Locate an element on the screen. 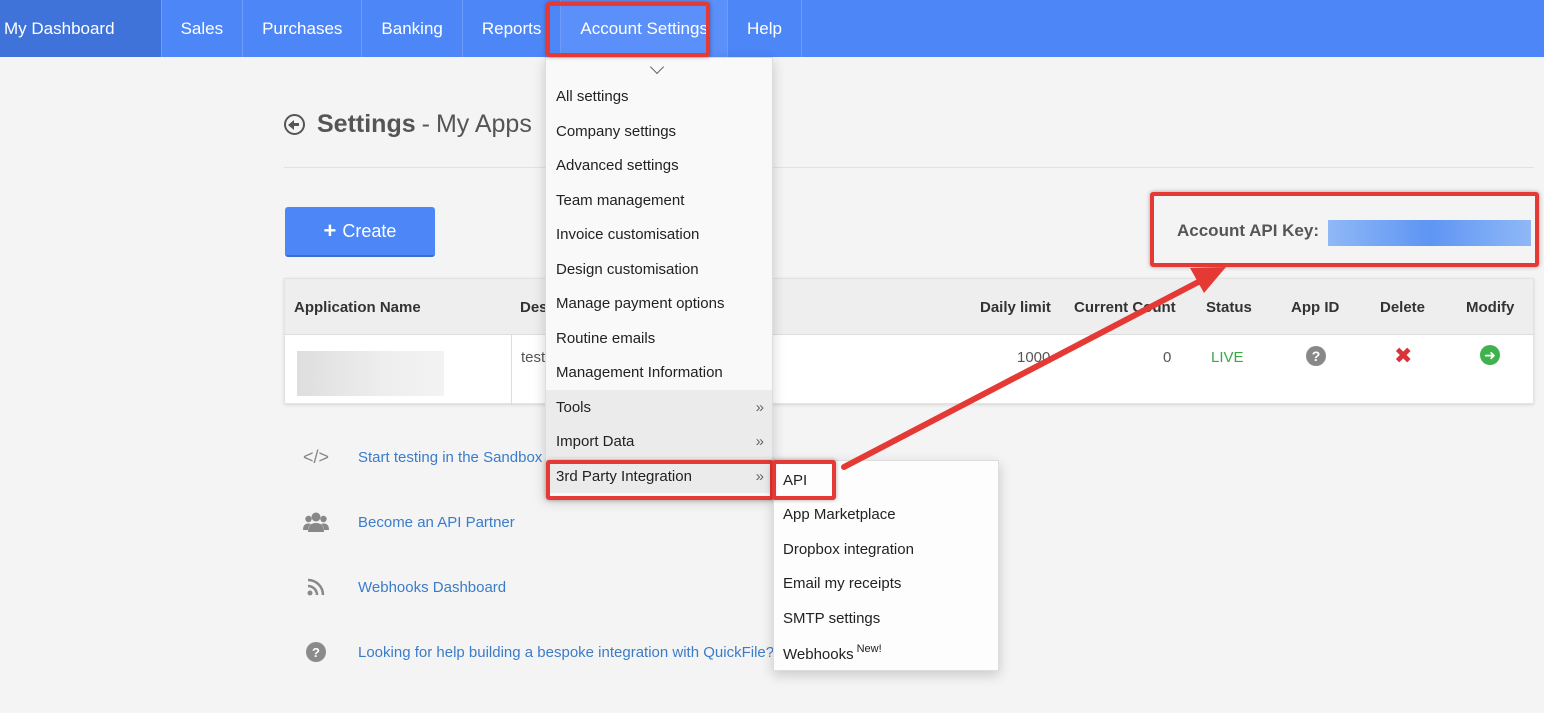 The height and width of the screenshot is (713, 1544). submenu-item-webhooks: Webhooks New! is located at coordinates (886, 654).